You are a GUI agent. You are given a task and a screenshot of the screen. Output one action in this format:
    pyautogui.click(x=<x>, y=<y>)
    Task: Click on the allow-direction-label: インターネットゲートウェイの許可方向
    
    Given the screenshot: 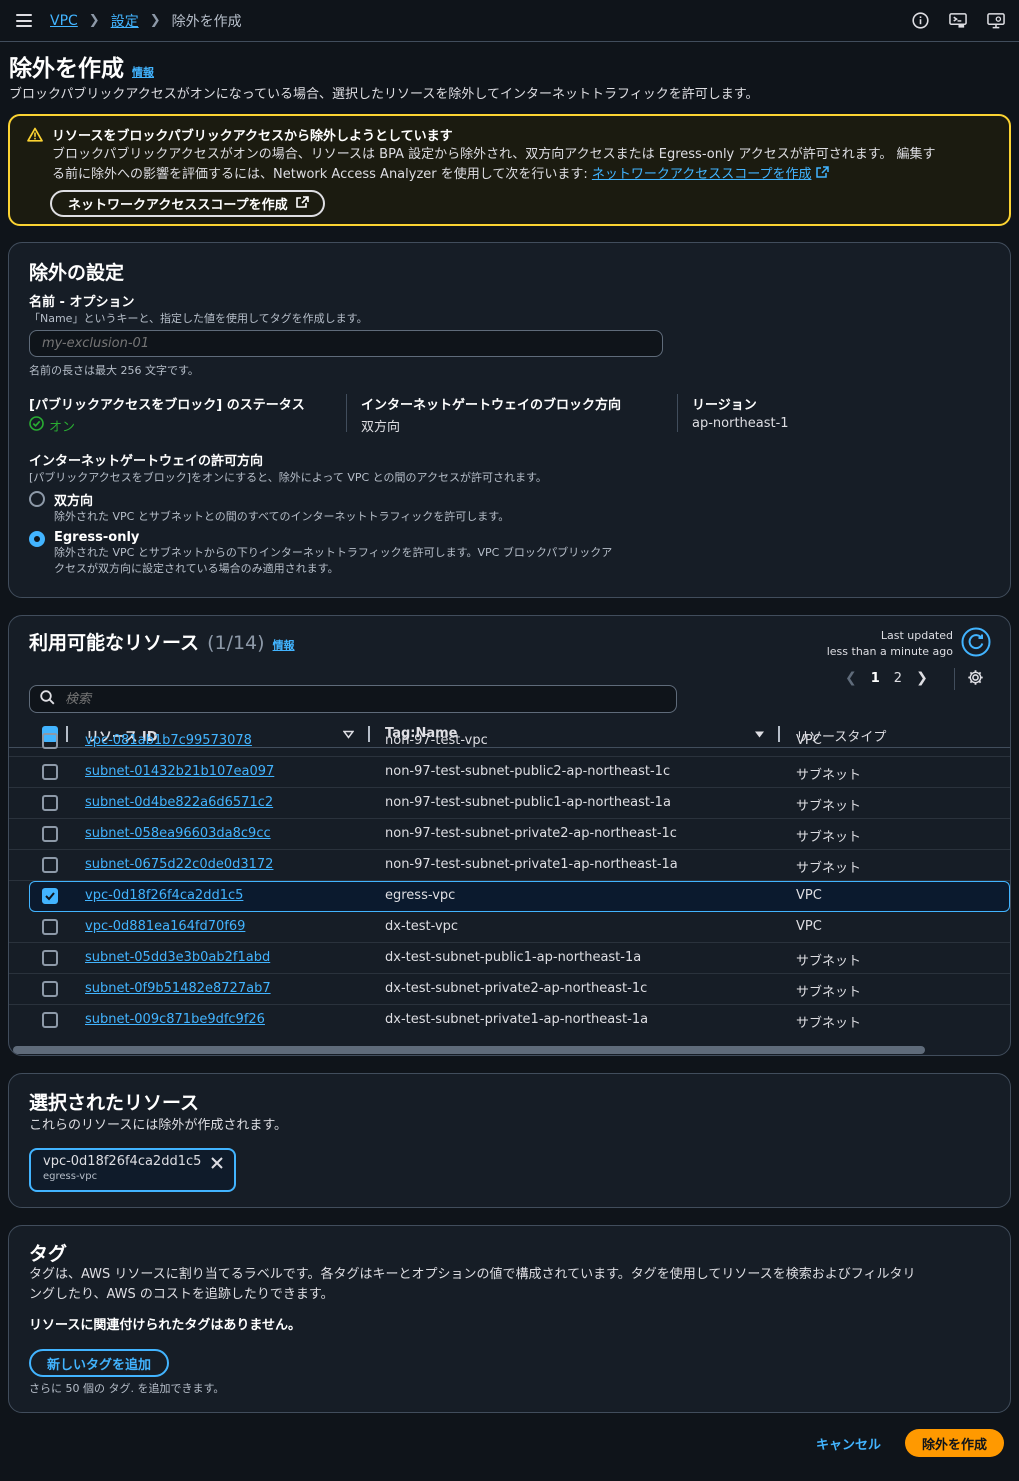 What is the action you would take?
    pyautogui.click(x=146, y=461)
    